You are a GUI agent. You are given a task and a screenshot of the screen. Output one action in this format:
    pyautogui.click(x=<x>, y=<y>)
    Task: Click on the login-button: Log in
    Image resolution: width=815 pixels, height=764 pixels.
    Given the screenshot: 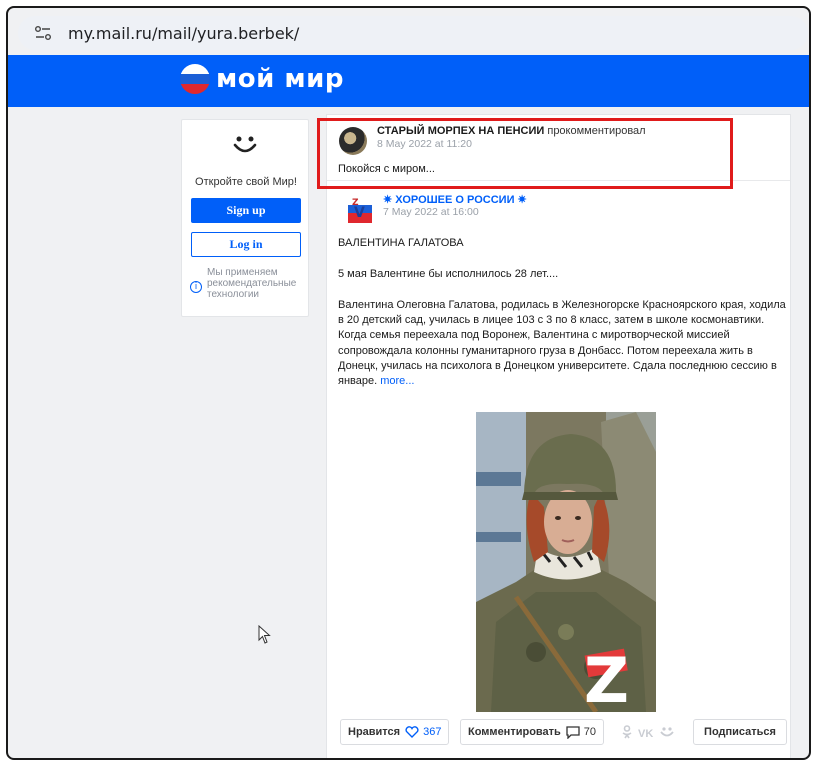 What is the action you would take?
    pyautogui.click(x=246, y=244)
    